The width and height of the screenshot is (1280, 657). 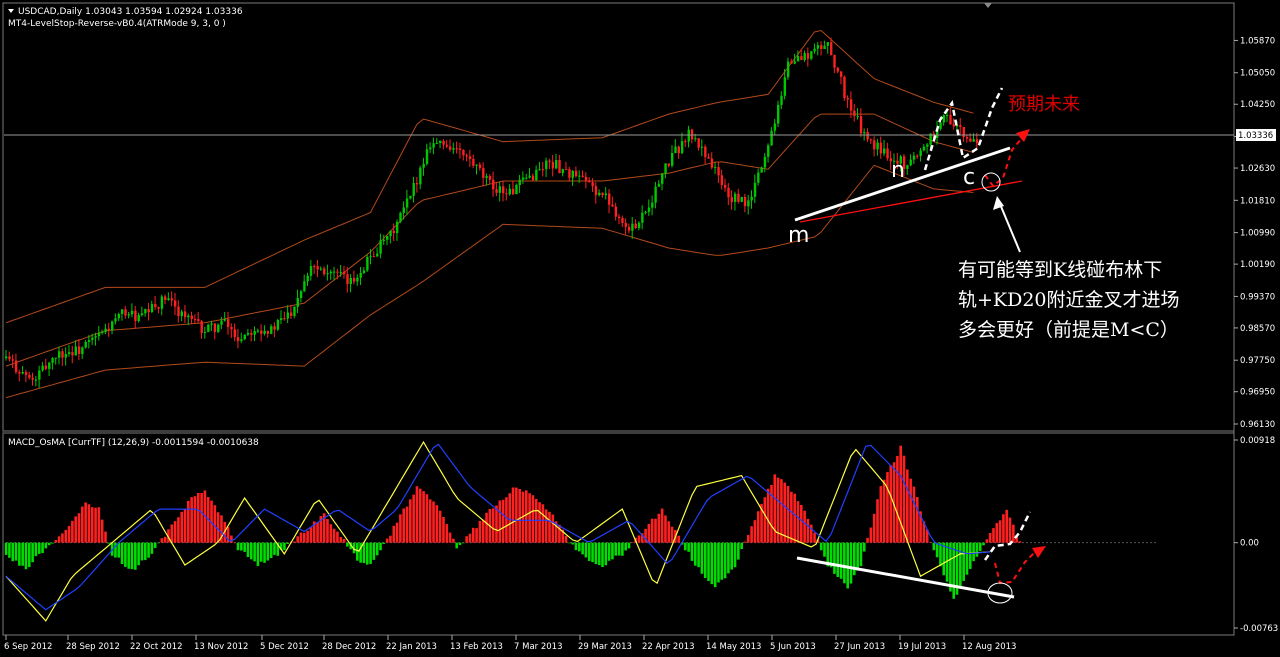 I want to click on price-tick-label: 0.98570, so click(x=1257, y=329).